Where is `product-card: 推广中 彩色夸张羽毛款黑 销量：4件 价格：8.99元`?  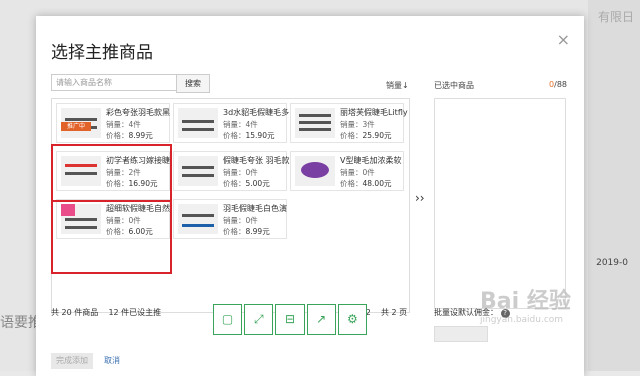
product-card: 推广中 彩色夸张羽毛款黑 销量：4件 价格：8.99元 is located at coordinates (113, 123).